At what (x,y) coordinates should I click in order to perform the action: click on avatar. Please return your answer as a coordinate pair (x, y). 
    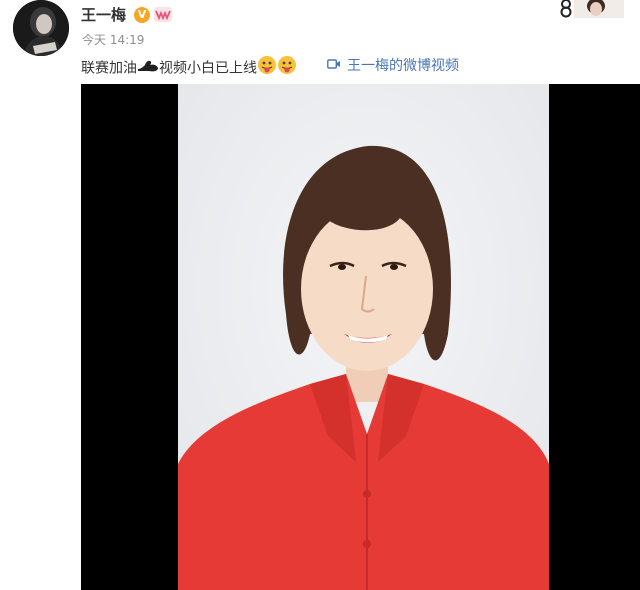
    Looking at the image, I should click on (41, 28).